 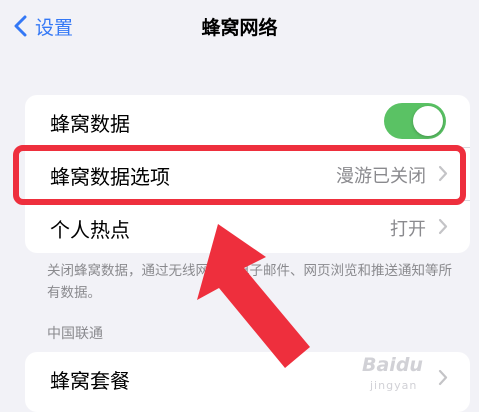 I want to click on annotation-arrow, so click(x=253, y=296).